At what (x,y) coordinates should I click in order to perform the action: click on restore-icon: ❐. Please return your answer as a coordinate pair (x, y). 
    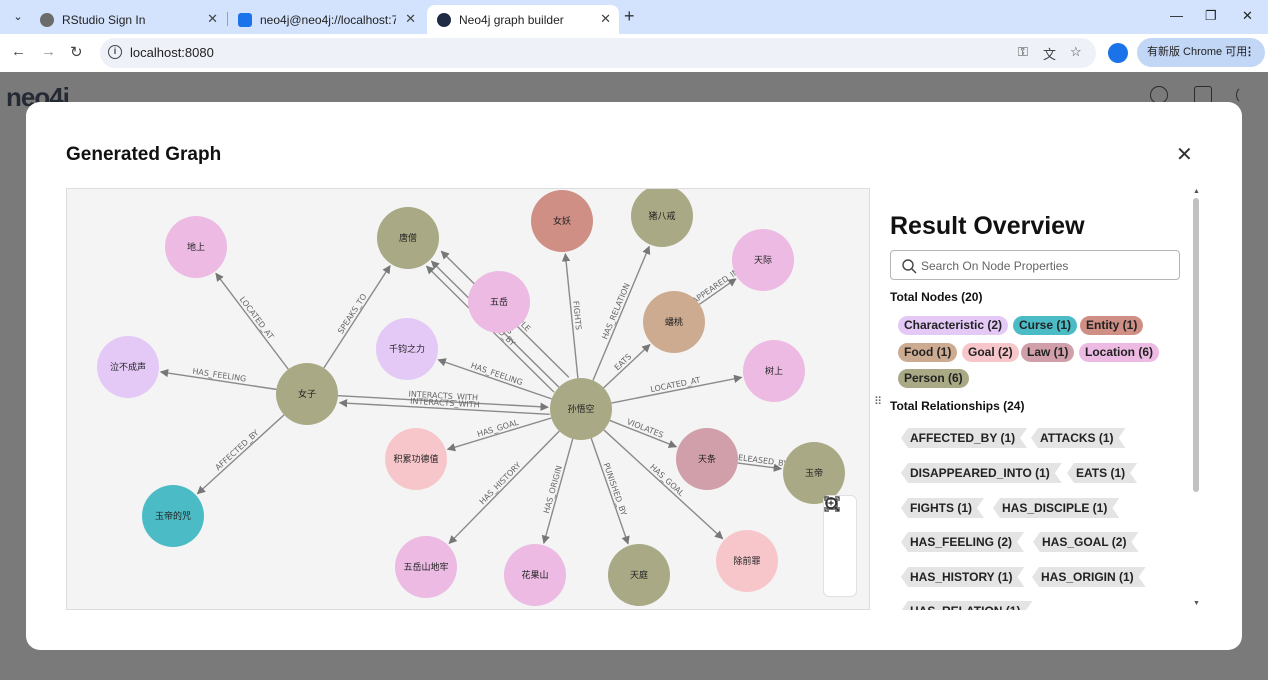
    Looking at the image, I should click on (1211, 16).